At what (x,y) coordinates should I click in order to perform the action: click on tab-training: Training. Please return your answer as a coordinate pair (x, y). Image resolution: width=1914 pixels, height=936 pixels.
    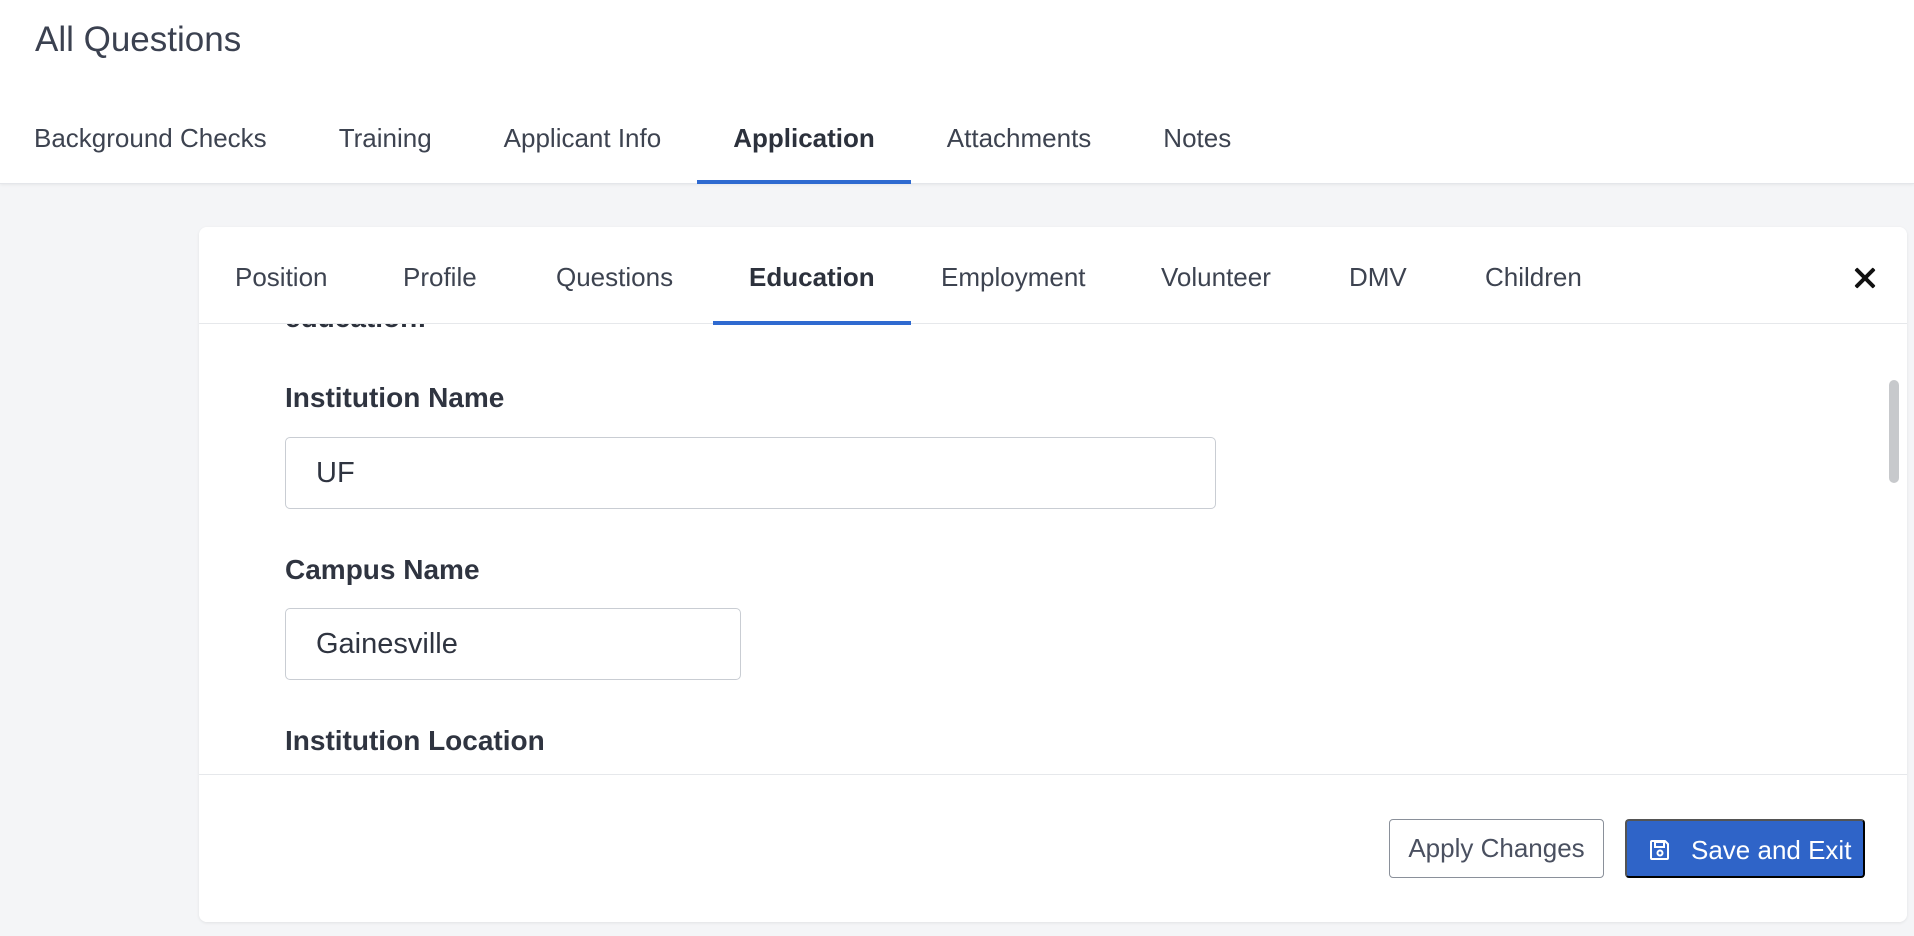
    Looking at the image, I should click on (385, 148).